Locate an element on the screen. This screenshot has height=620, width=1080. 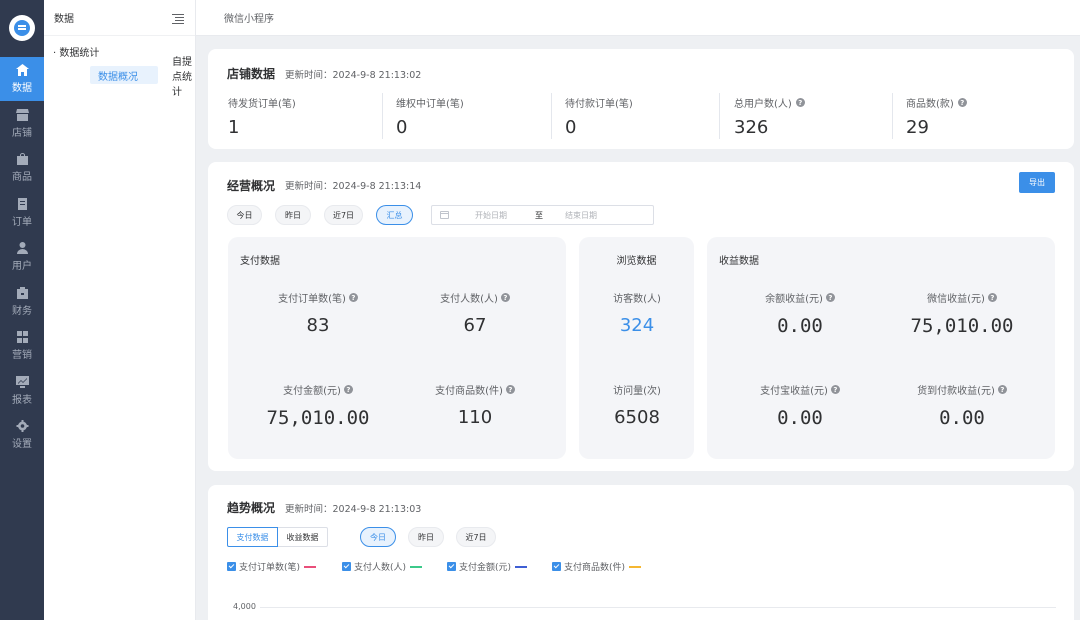
trend-filter-today: 今日 is located at coordinates (378, 537).